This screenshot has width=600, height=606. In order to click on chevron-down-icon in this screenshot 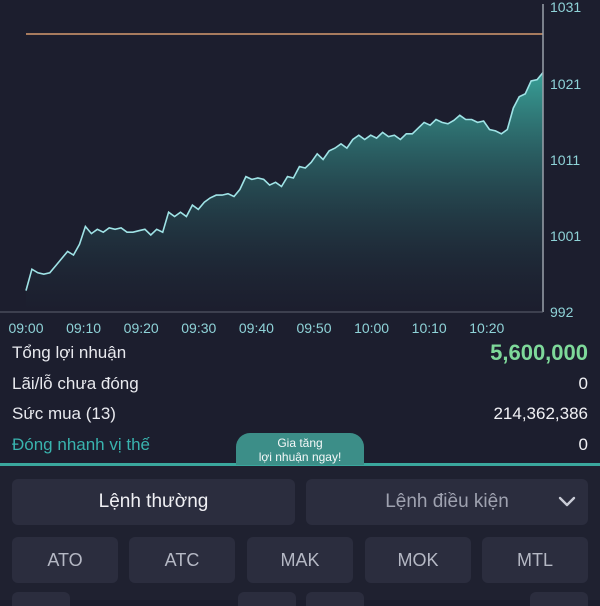, I will do `click(567, 501)`.